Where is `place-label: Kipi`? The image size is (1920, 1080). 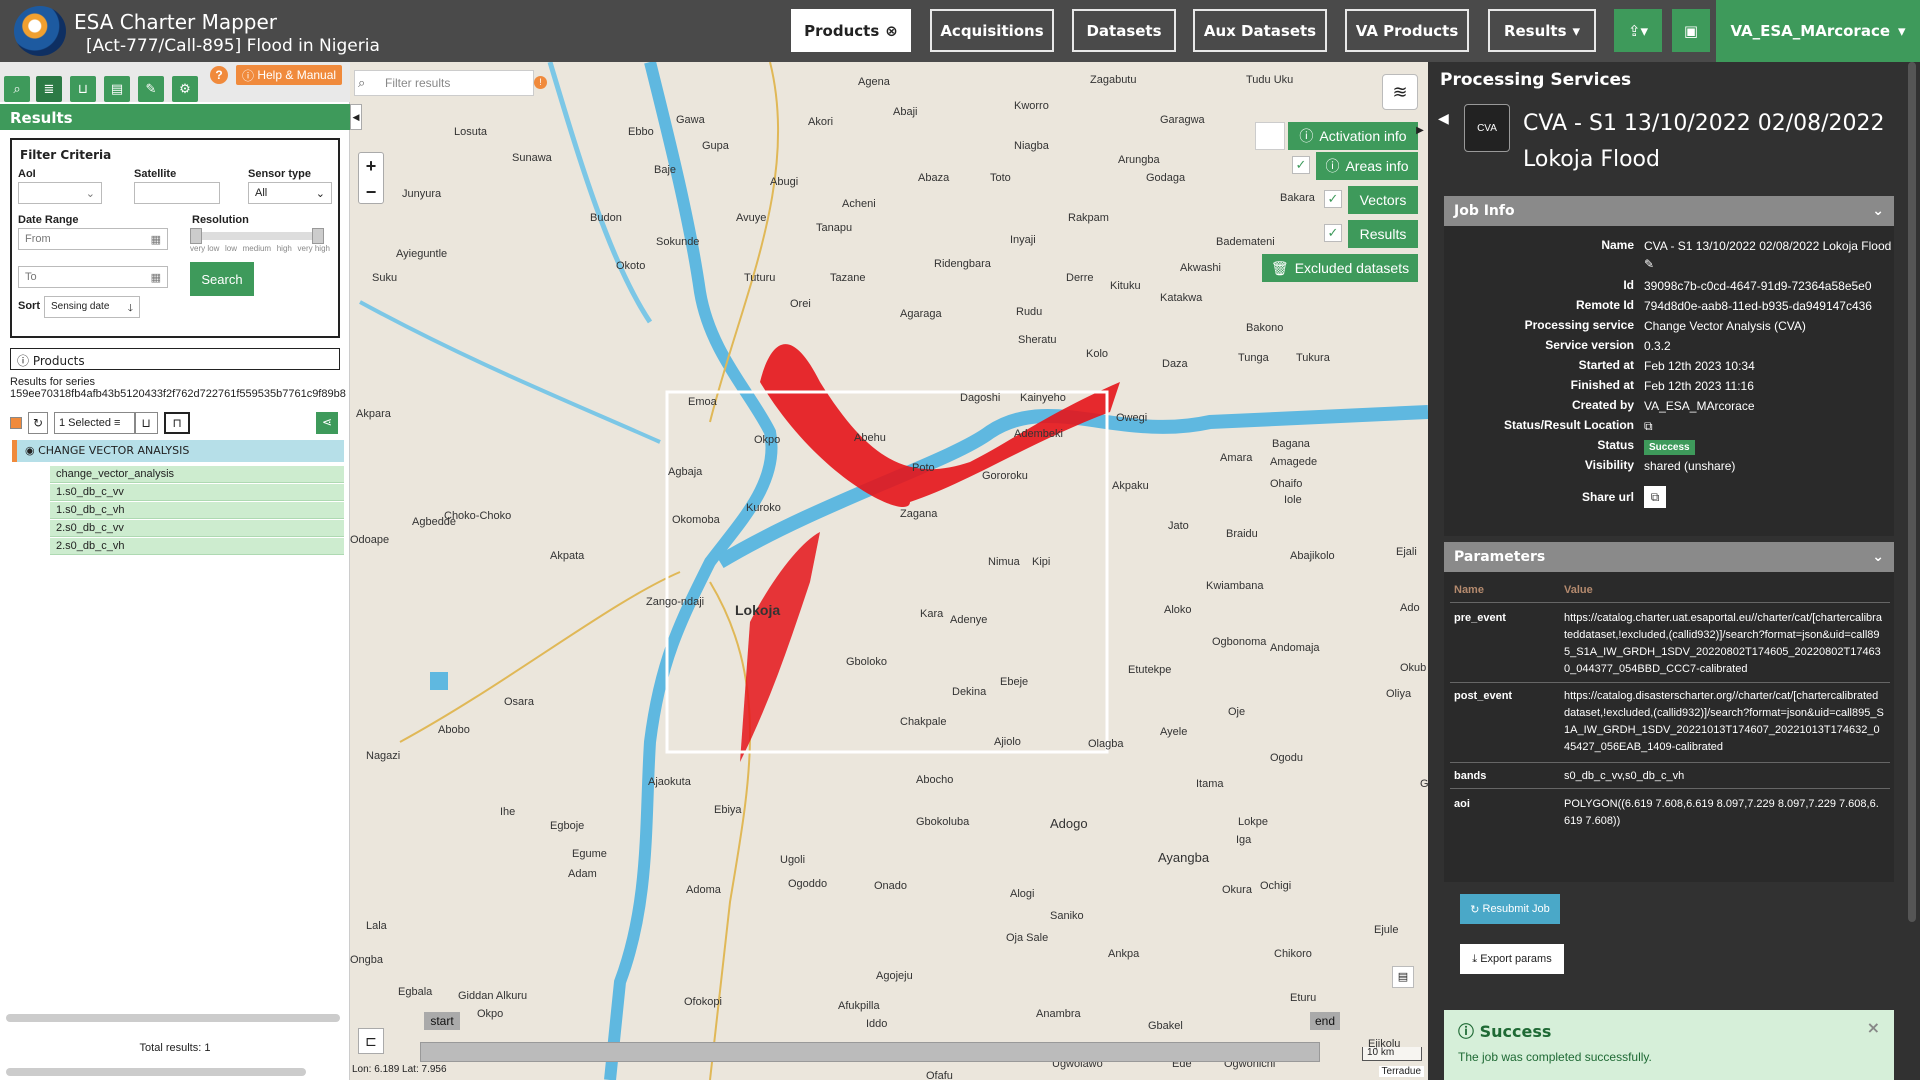 place-label: Kipi is located at coordinates (1041, 562).